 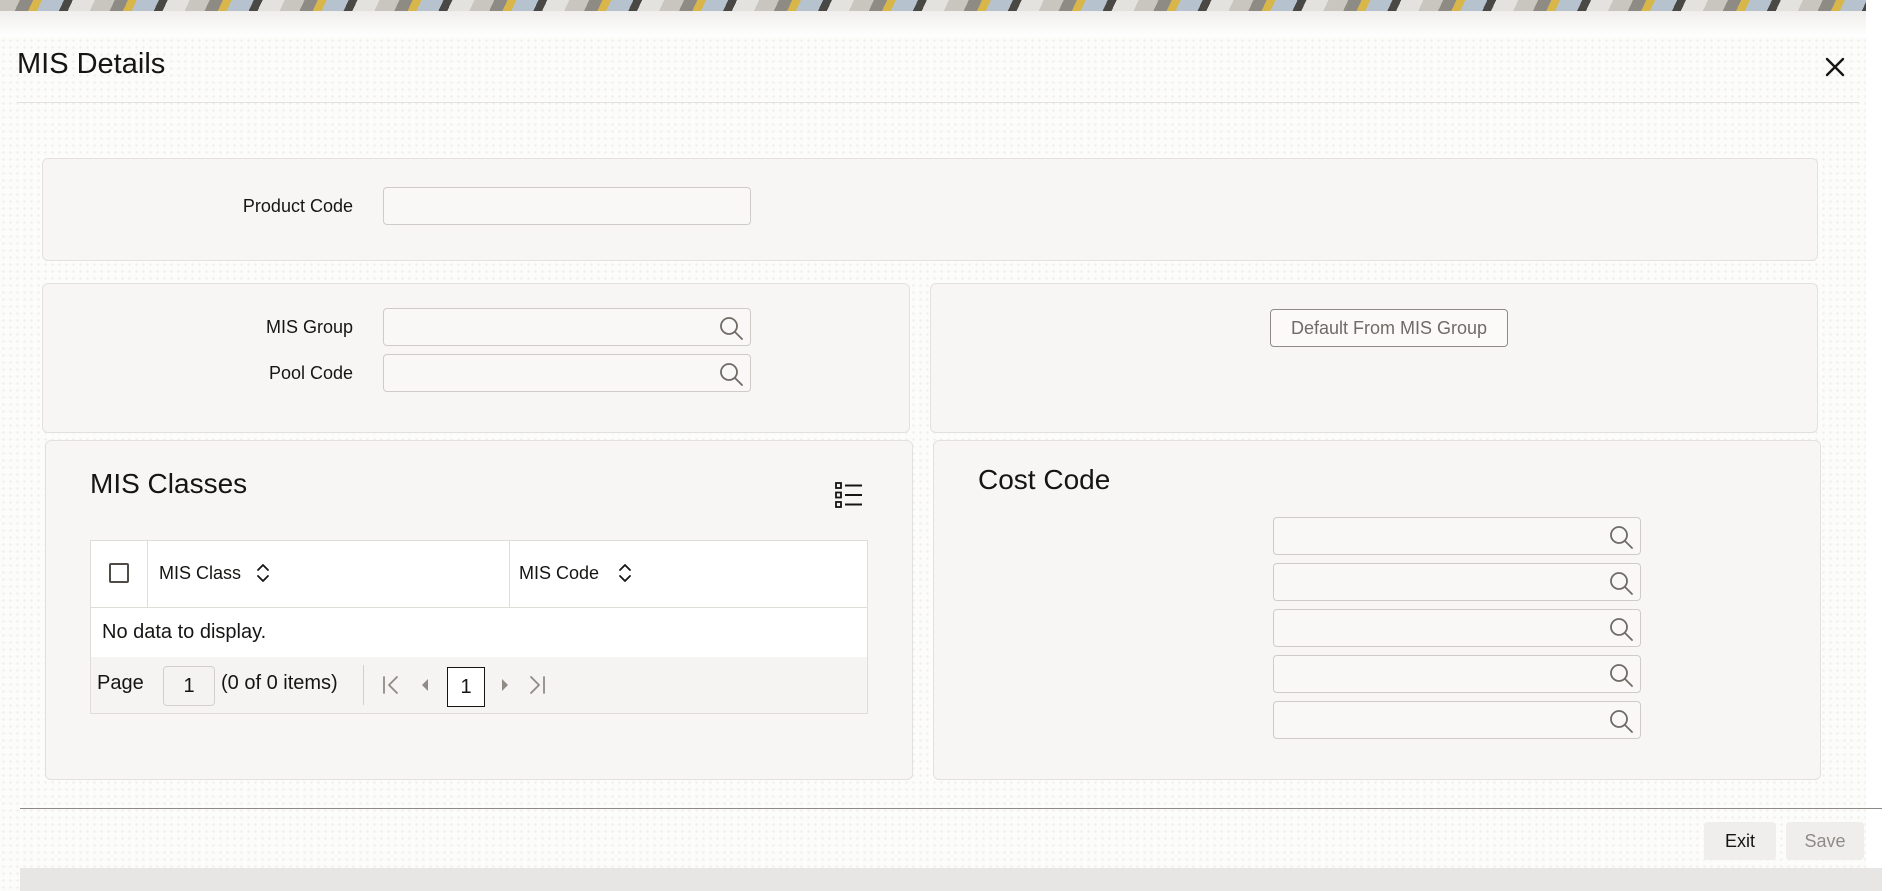 What do you see at coordinates (559, 573) in the screenshot?
I see `column-header-mis-code: MIS Code` at bounding box center [559, 573].